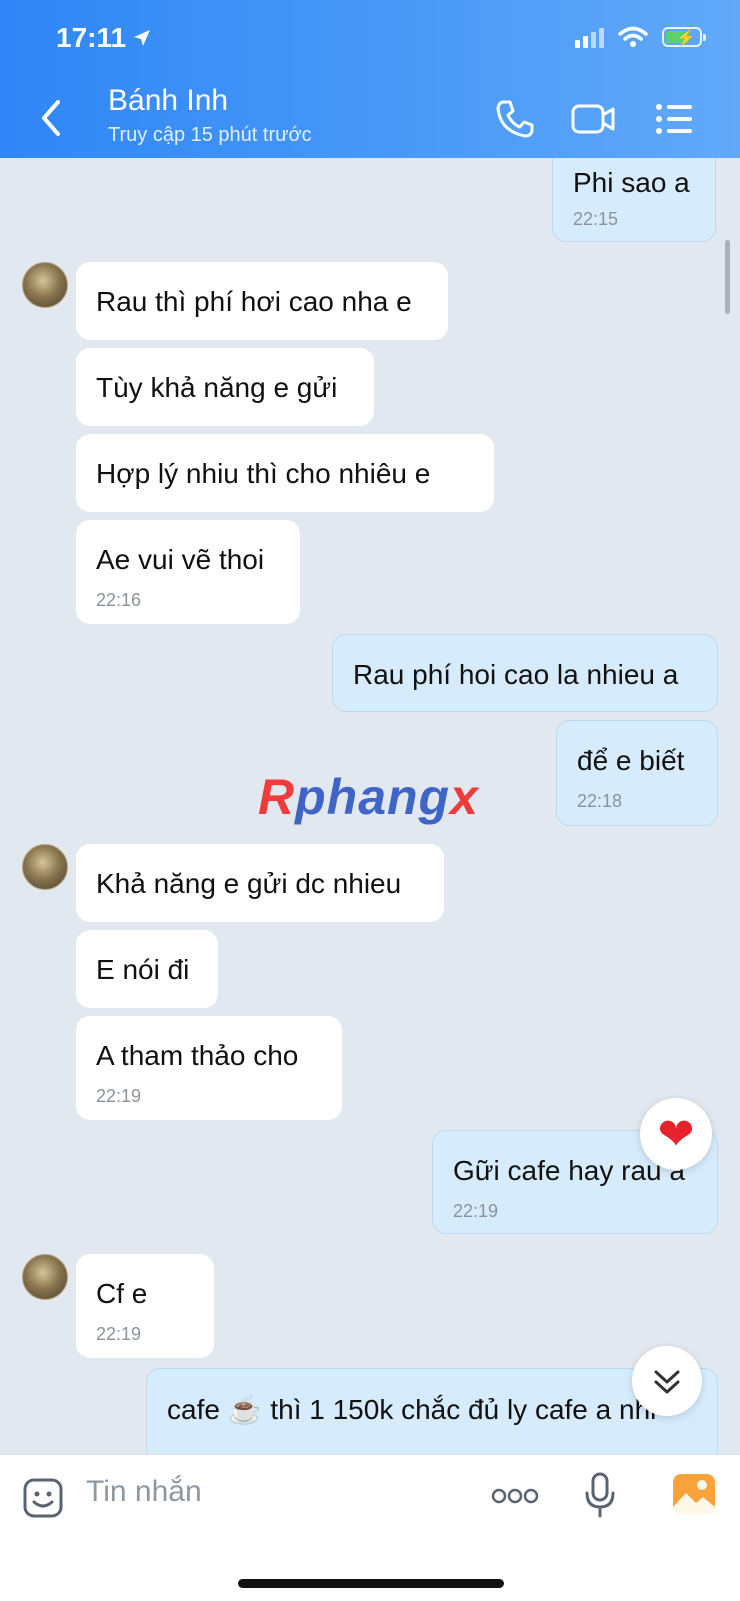 This screenshot has width=740, height=1601. What do you see at coordinates (633, 36) in the screenshot?
I see `wifi-icon` at bounding box center [633, 36].